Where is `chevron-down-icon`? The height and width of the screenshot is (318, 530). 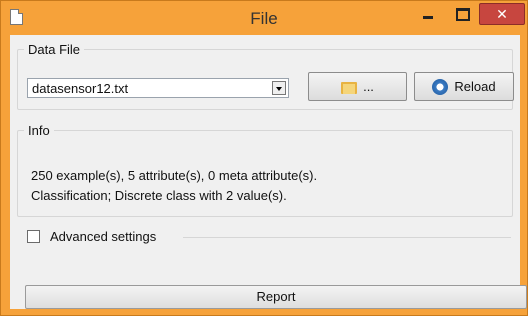
chevron-down-icon is located at coordinates (279, 88).